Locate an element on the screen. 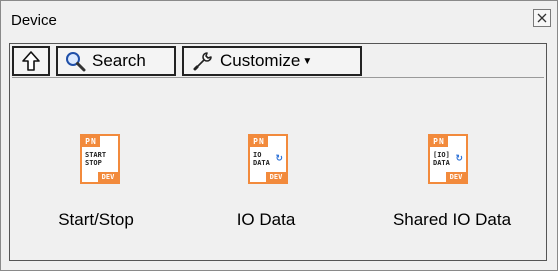  wrench-icon is located at coordinates (202, 61).